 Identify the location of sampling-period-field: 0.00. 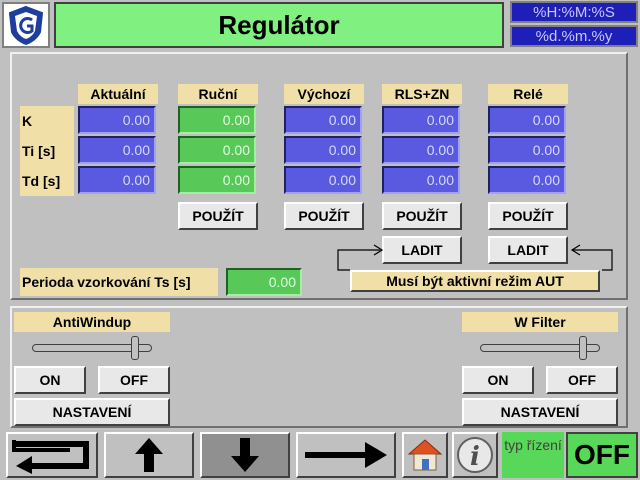
(264, 282).